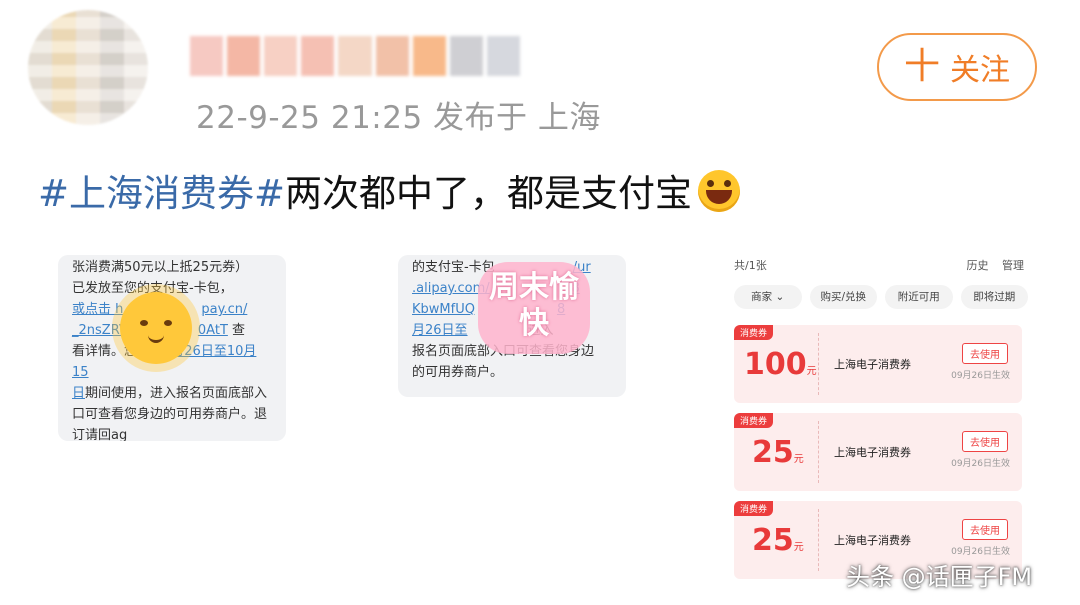 The height and width of the screenshot is (605, 1080). I want to click on coupon-card: 消费券 100元 上海电子消费券 去使用 09月26日生效, so click(878, 364).